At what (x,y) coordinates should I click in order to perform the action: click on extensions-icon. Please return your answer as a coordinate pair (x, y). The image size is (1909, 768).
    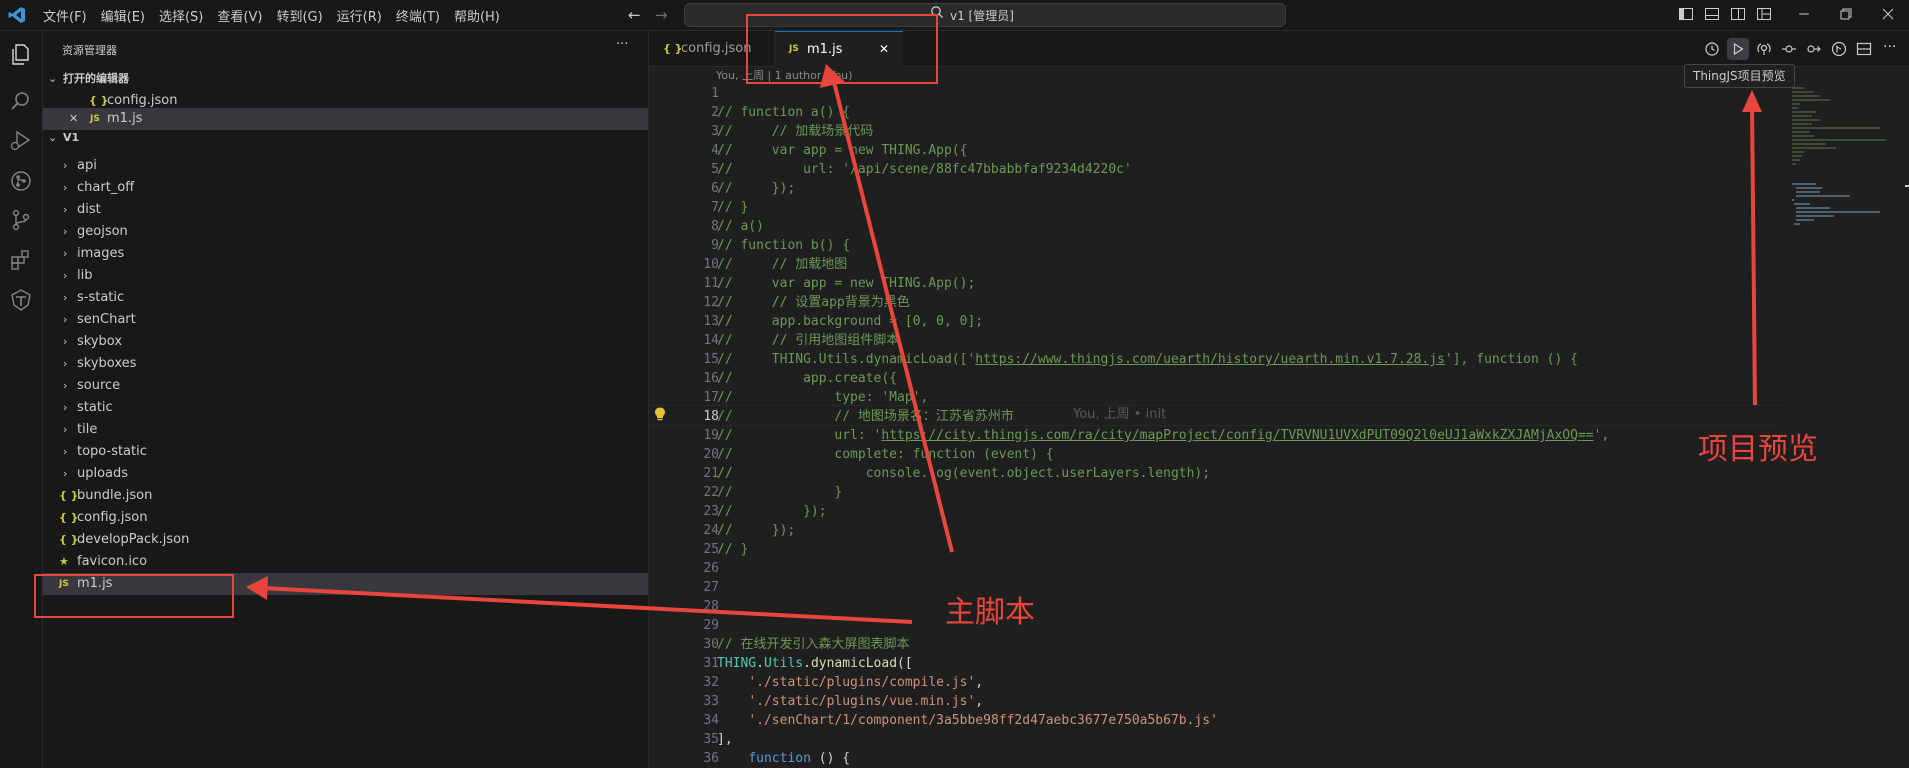
    Looking at the image, I should click on (21, 260).